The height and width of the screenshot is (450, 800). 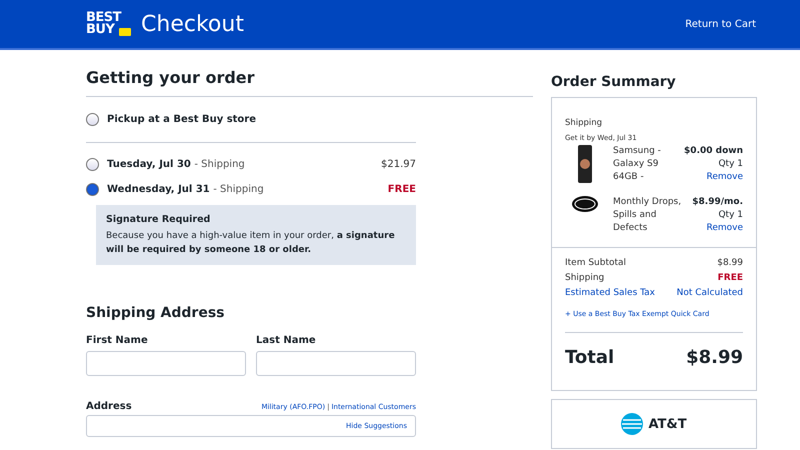 I want to click on notice-text: Because you have a high-value item in your order, a signature will be required by someone 18 or older., so click(x=251, y=243).